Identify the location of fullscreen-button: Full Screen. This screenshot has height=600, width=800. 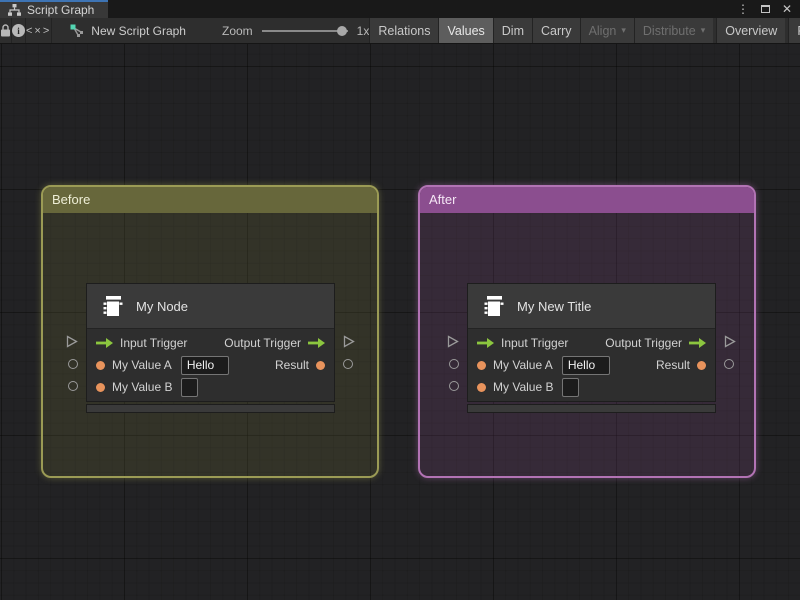
(794, 30).